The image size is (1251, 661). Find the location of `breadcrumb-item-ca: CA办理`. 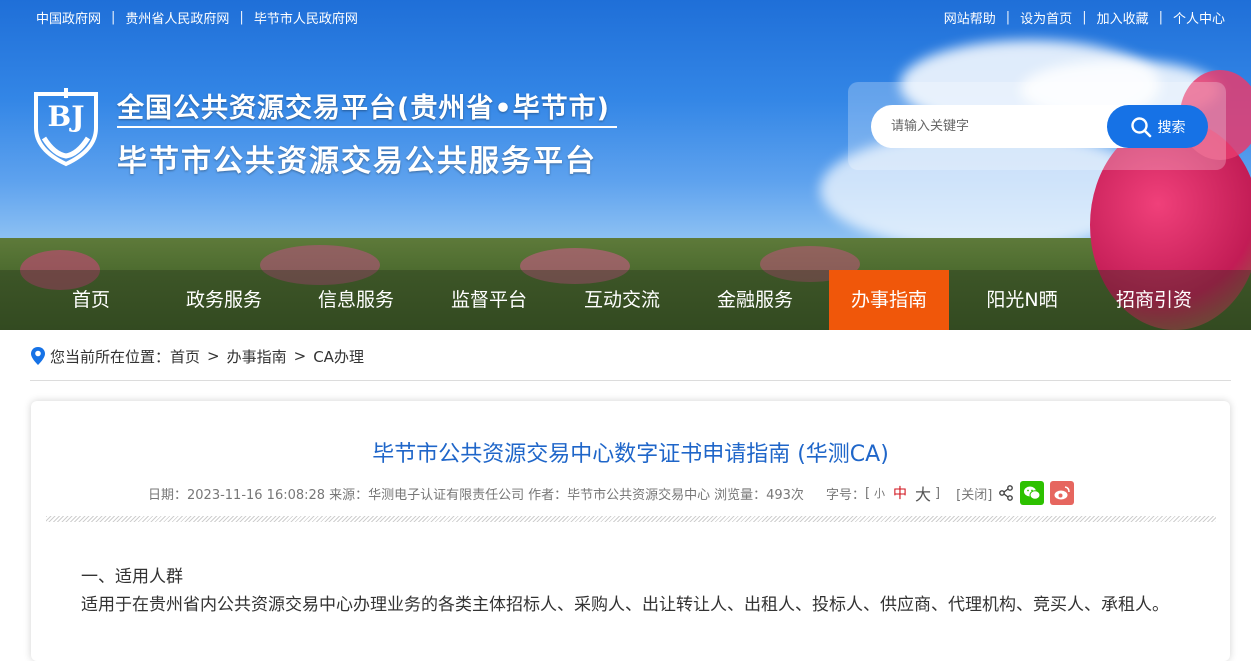

breadcrumb-item-ca: CA办理 is located at coordinates (338, 356).